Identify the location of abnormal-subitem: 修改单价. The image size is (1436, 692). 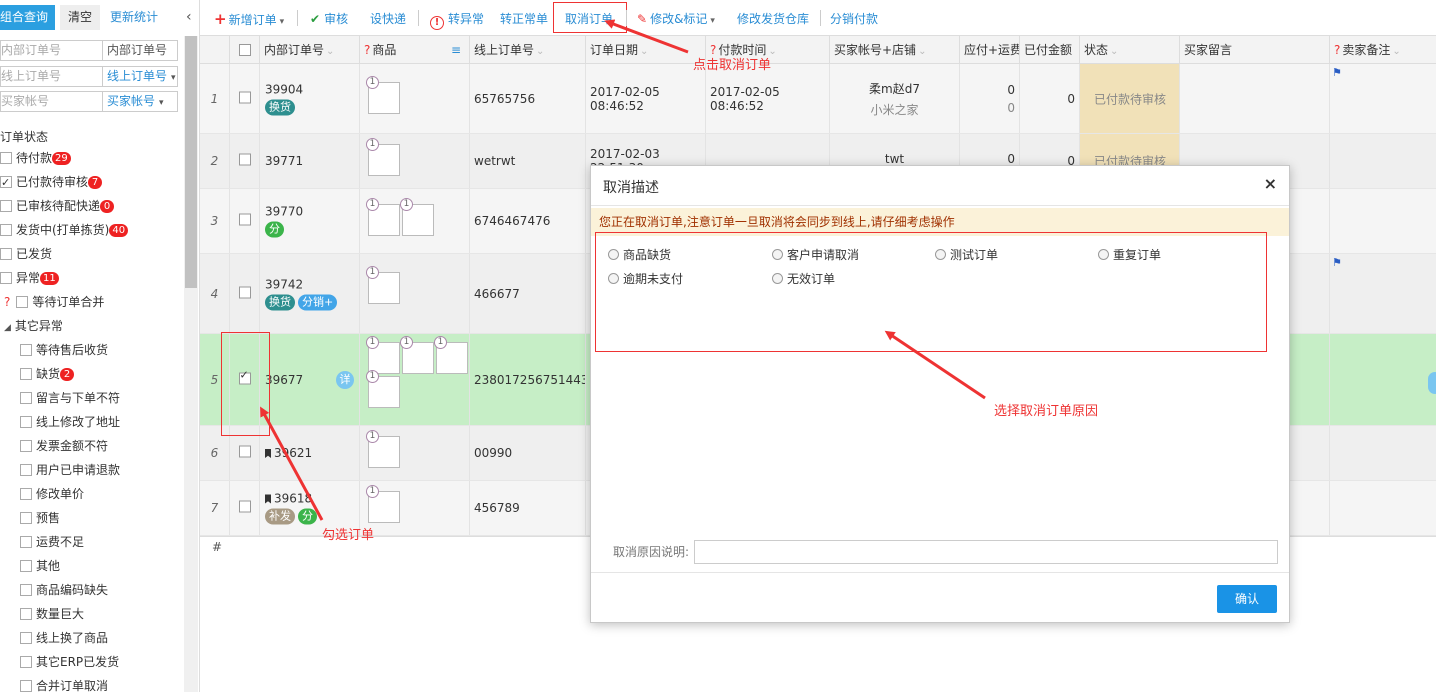
(92, 494).